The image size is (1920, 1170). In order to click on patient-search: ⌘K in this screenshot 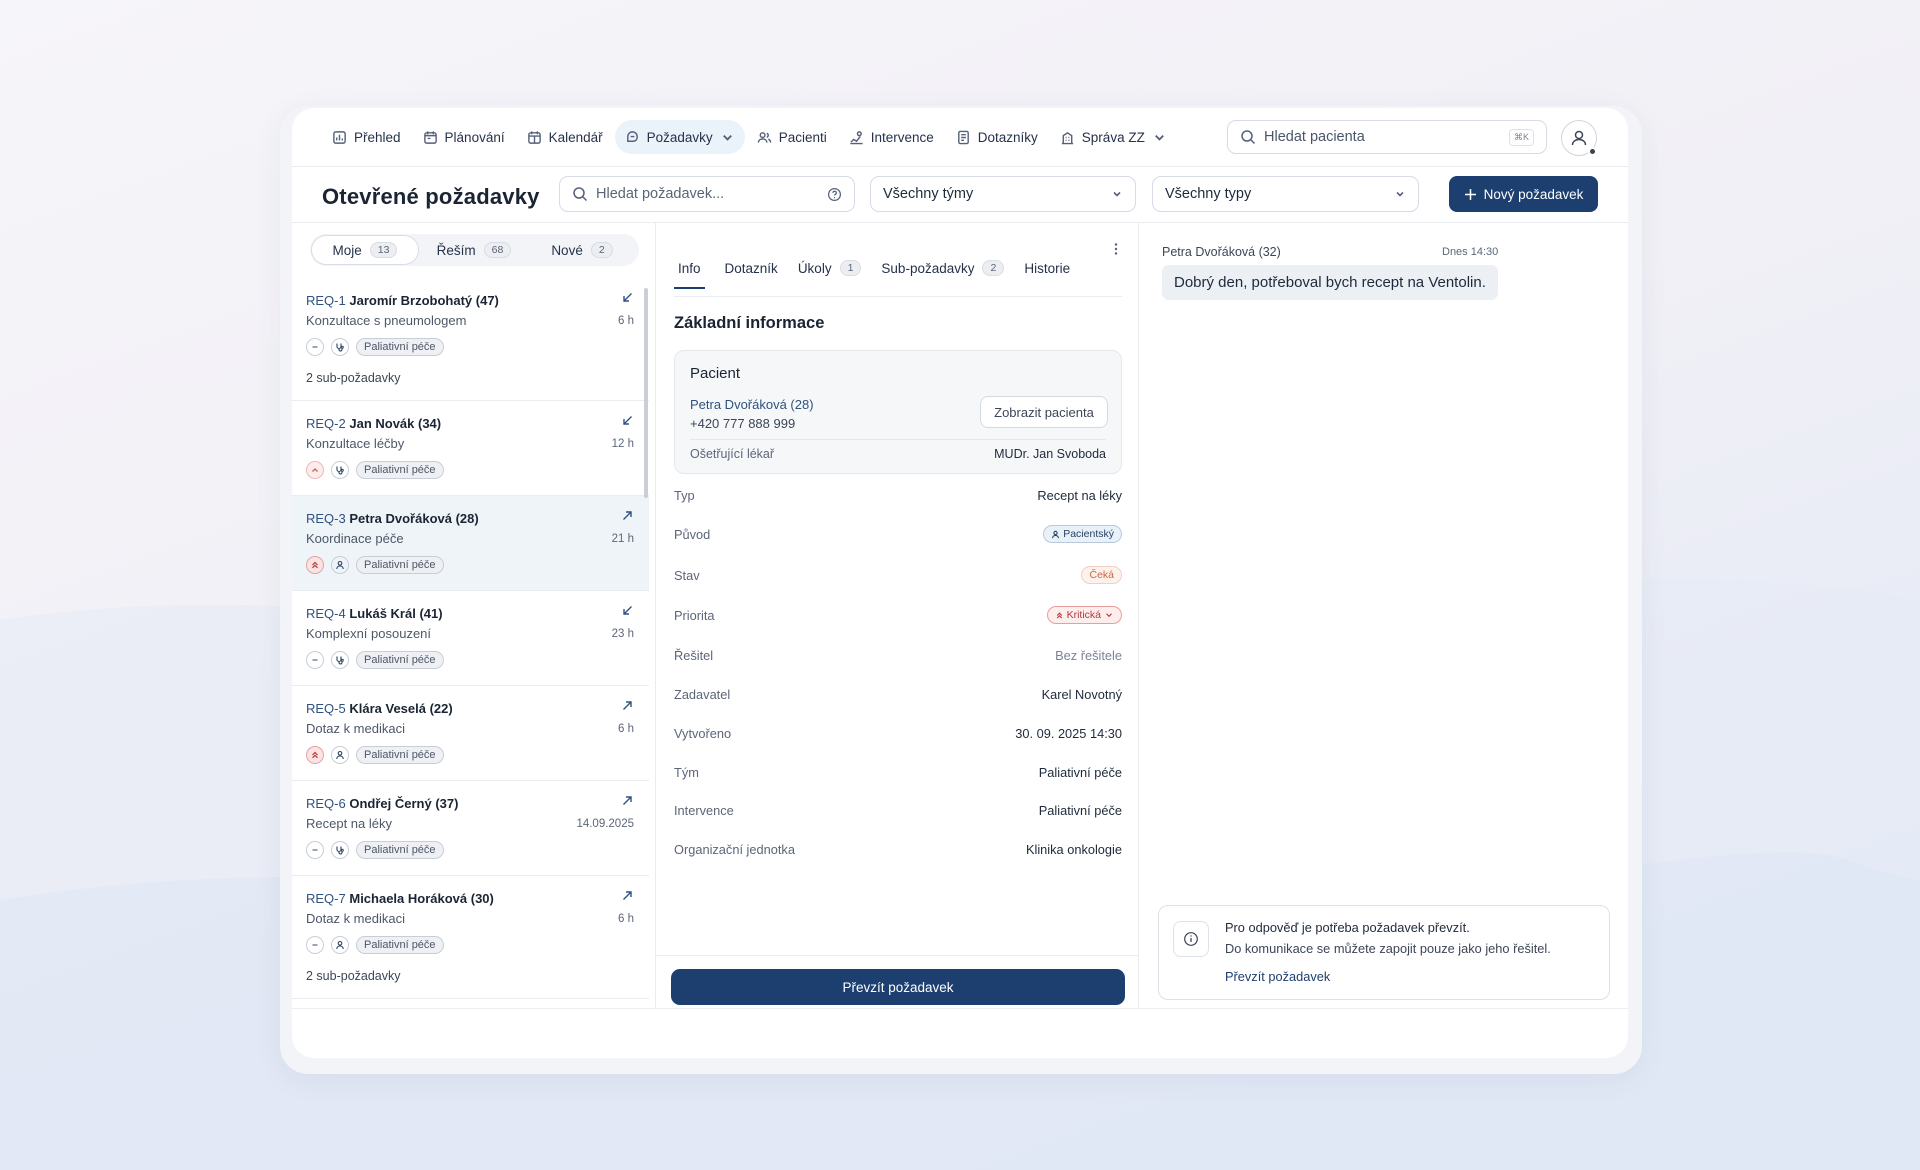, I will do `click(1387, 137)`.